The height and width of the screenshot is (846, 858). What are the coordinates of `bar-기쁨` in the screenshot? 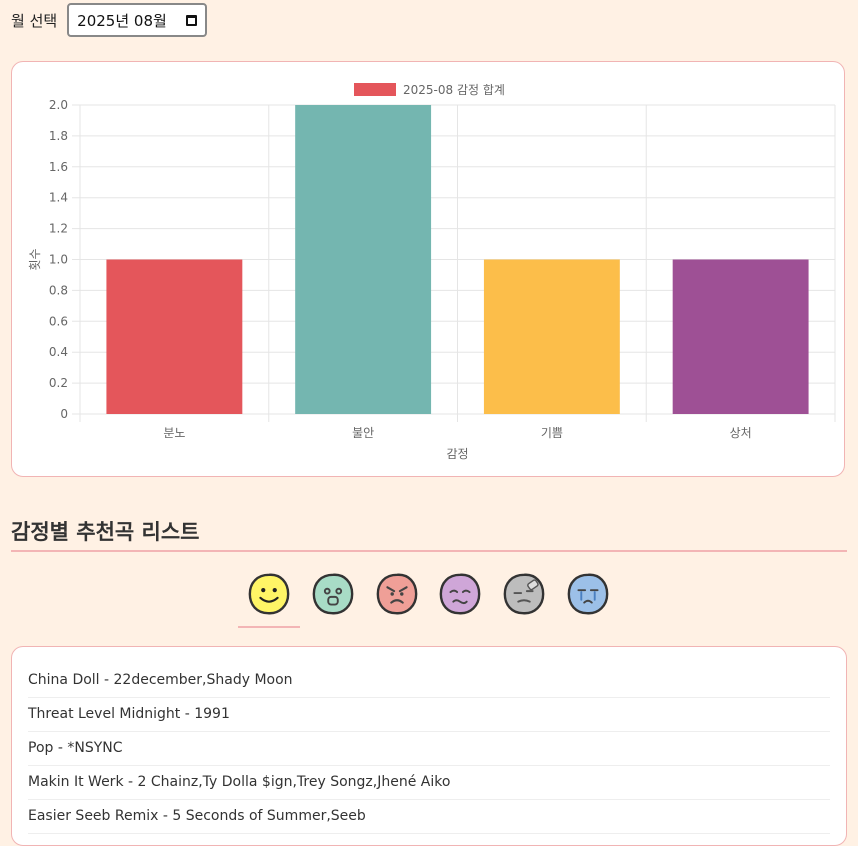 It's located at (551, 336).